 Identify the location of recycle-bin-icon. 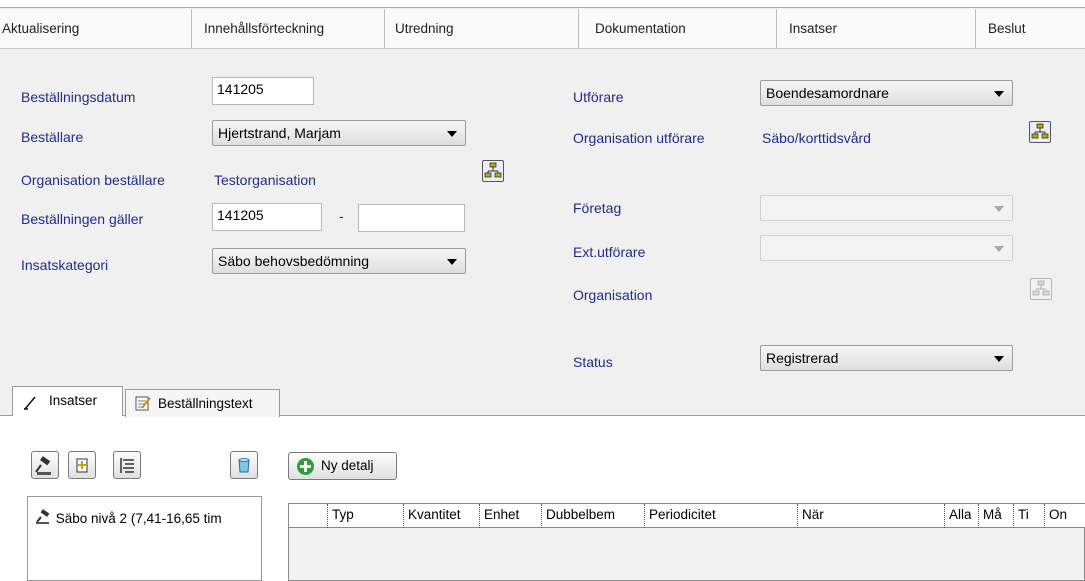
(244, 465).